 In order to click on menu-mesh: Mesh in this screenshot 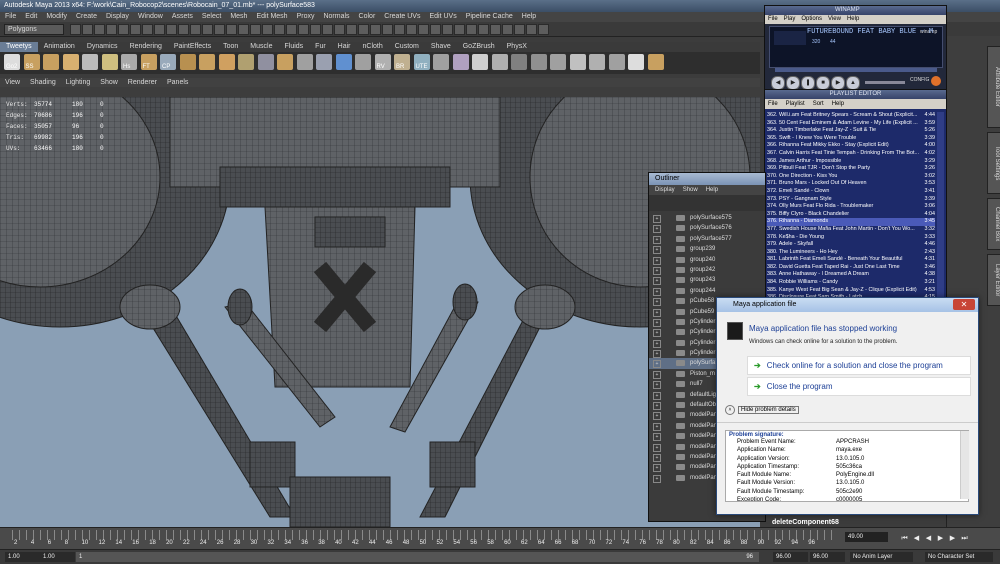, I will do `click(238, 16)`.